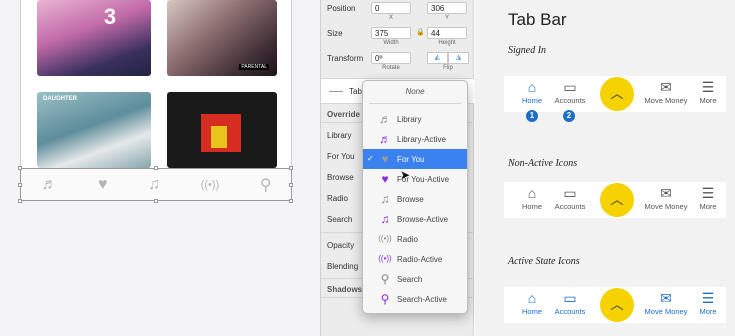 The height and width of the screenshot is (336, 735). I want to click on x-field: 0, so click(391, 8).